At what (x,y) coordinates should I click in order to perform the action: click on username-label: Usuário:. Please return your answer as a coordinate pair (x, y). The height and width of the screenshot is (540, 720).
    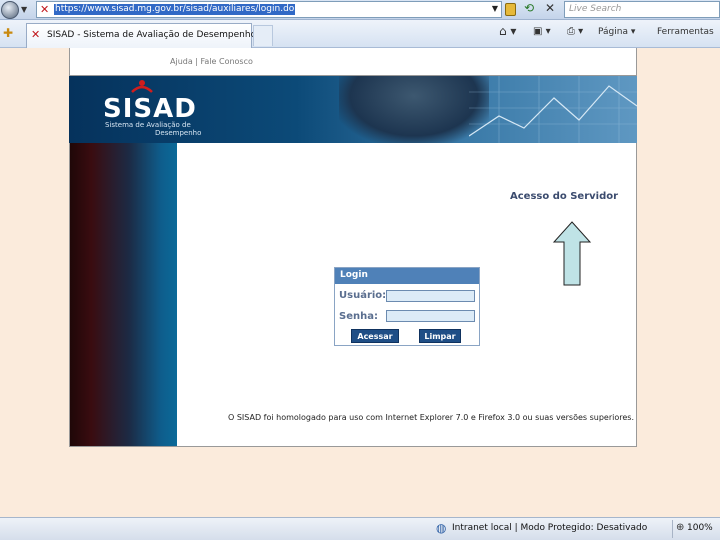
    Looking at the image, I should click on (363, 295).